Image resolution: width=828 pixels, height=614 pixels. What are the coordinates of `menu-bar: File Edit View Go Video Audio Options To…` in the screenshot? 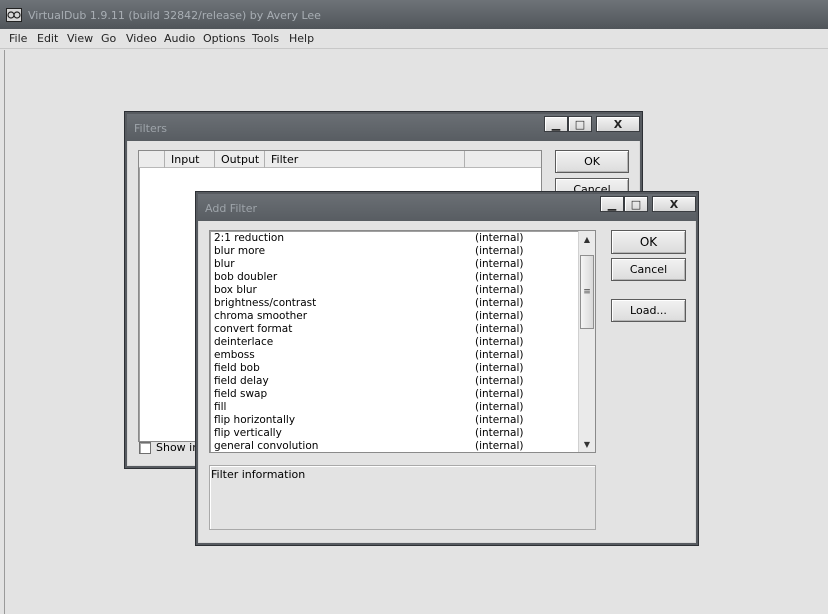 It's located at (414, 39).